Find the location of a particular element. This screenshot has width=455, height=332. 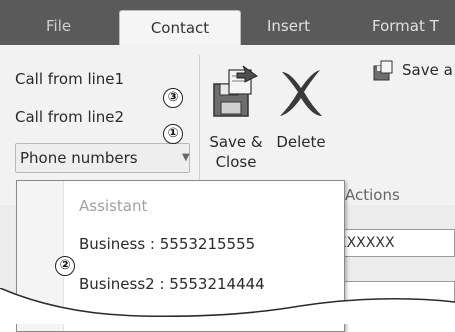

menu-item-business: Business : 5553215555 is located at coordinates (167, 244).